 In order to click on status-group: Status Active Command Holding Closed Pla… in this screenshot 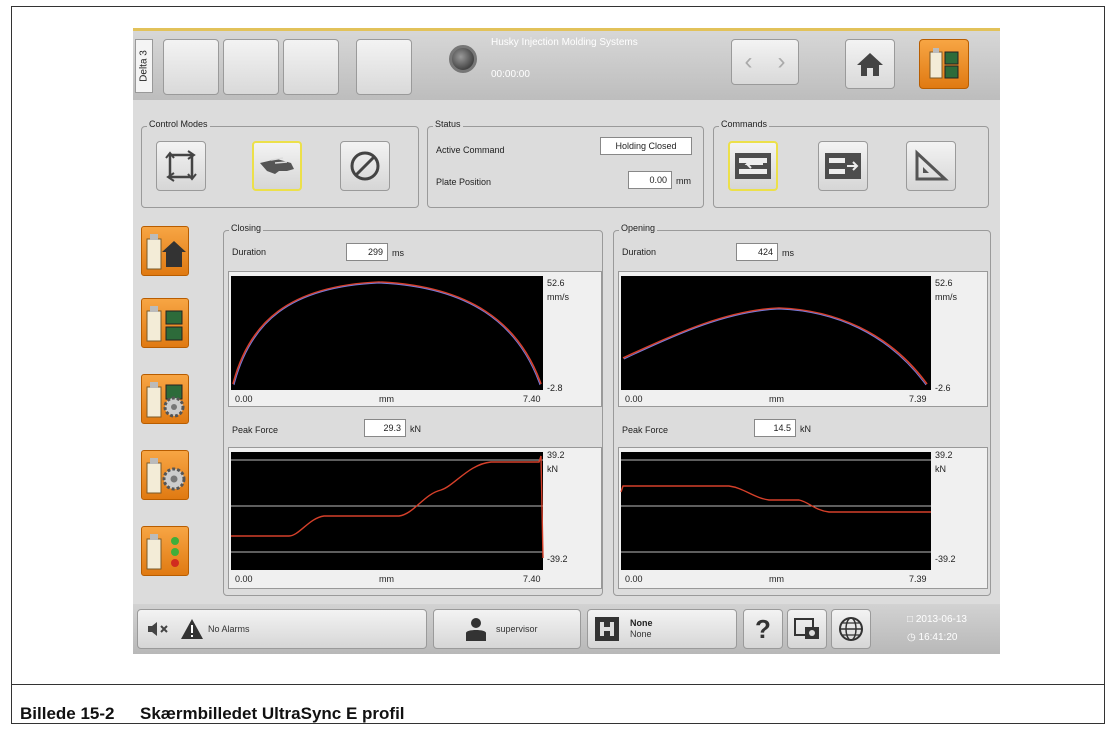, I will do `click(565, 163)`.